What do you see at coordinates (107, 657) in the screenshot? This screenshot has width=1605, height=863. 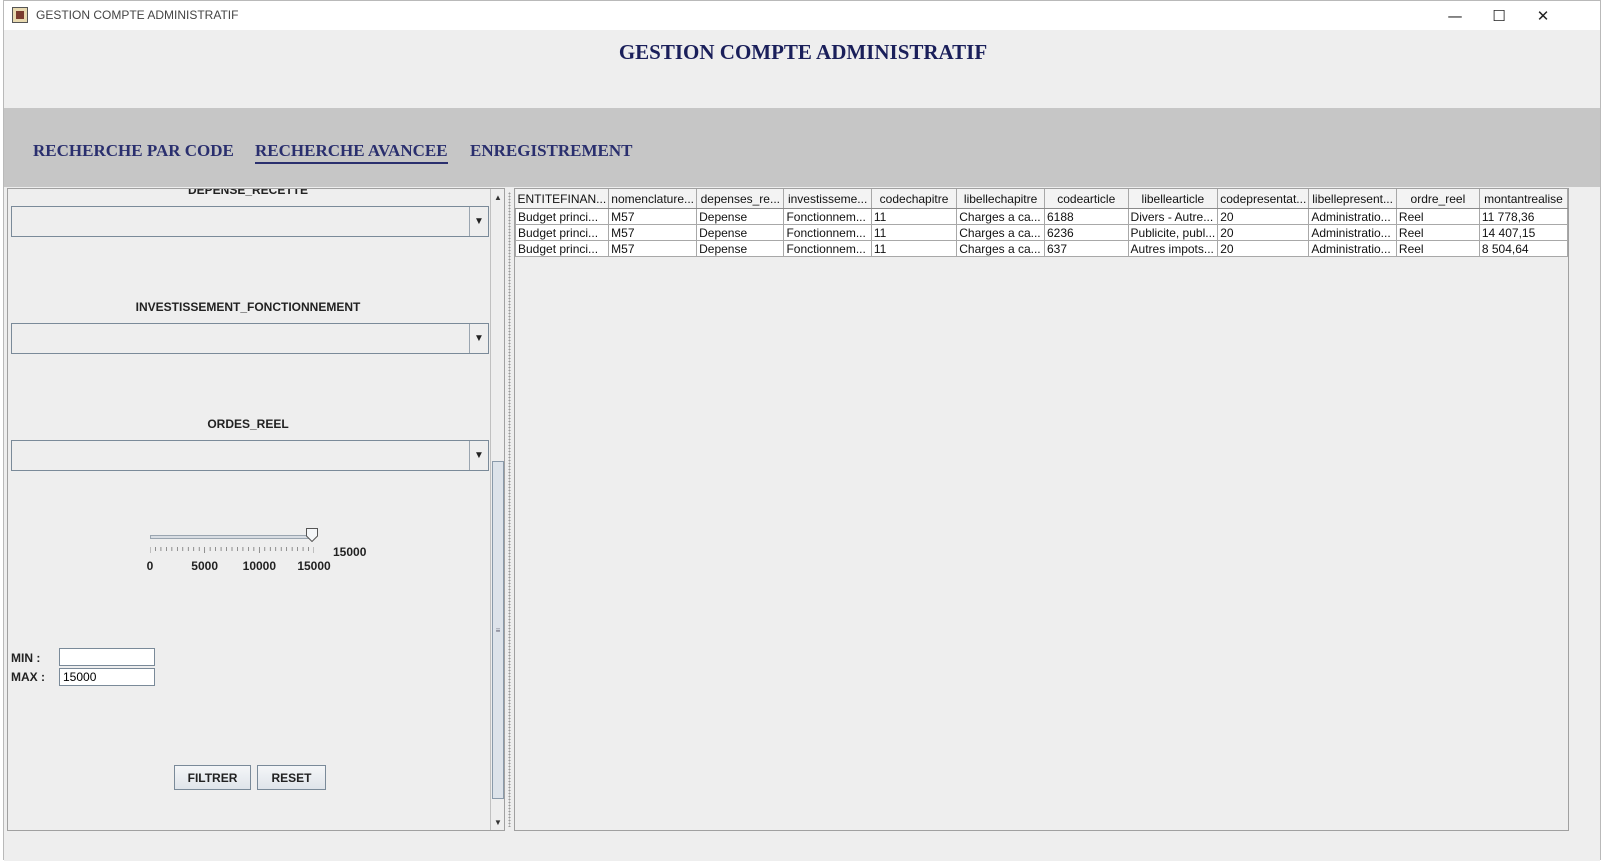 I see `min-input` at bounding box center [107, 657].